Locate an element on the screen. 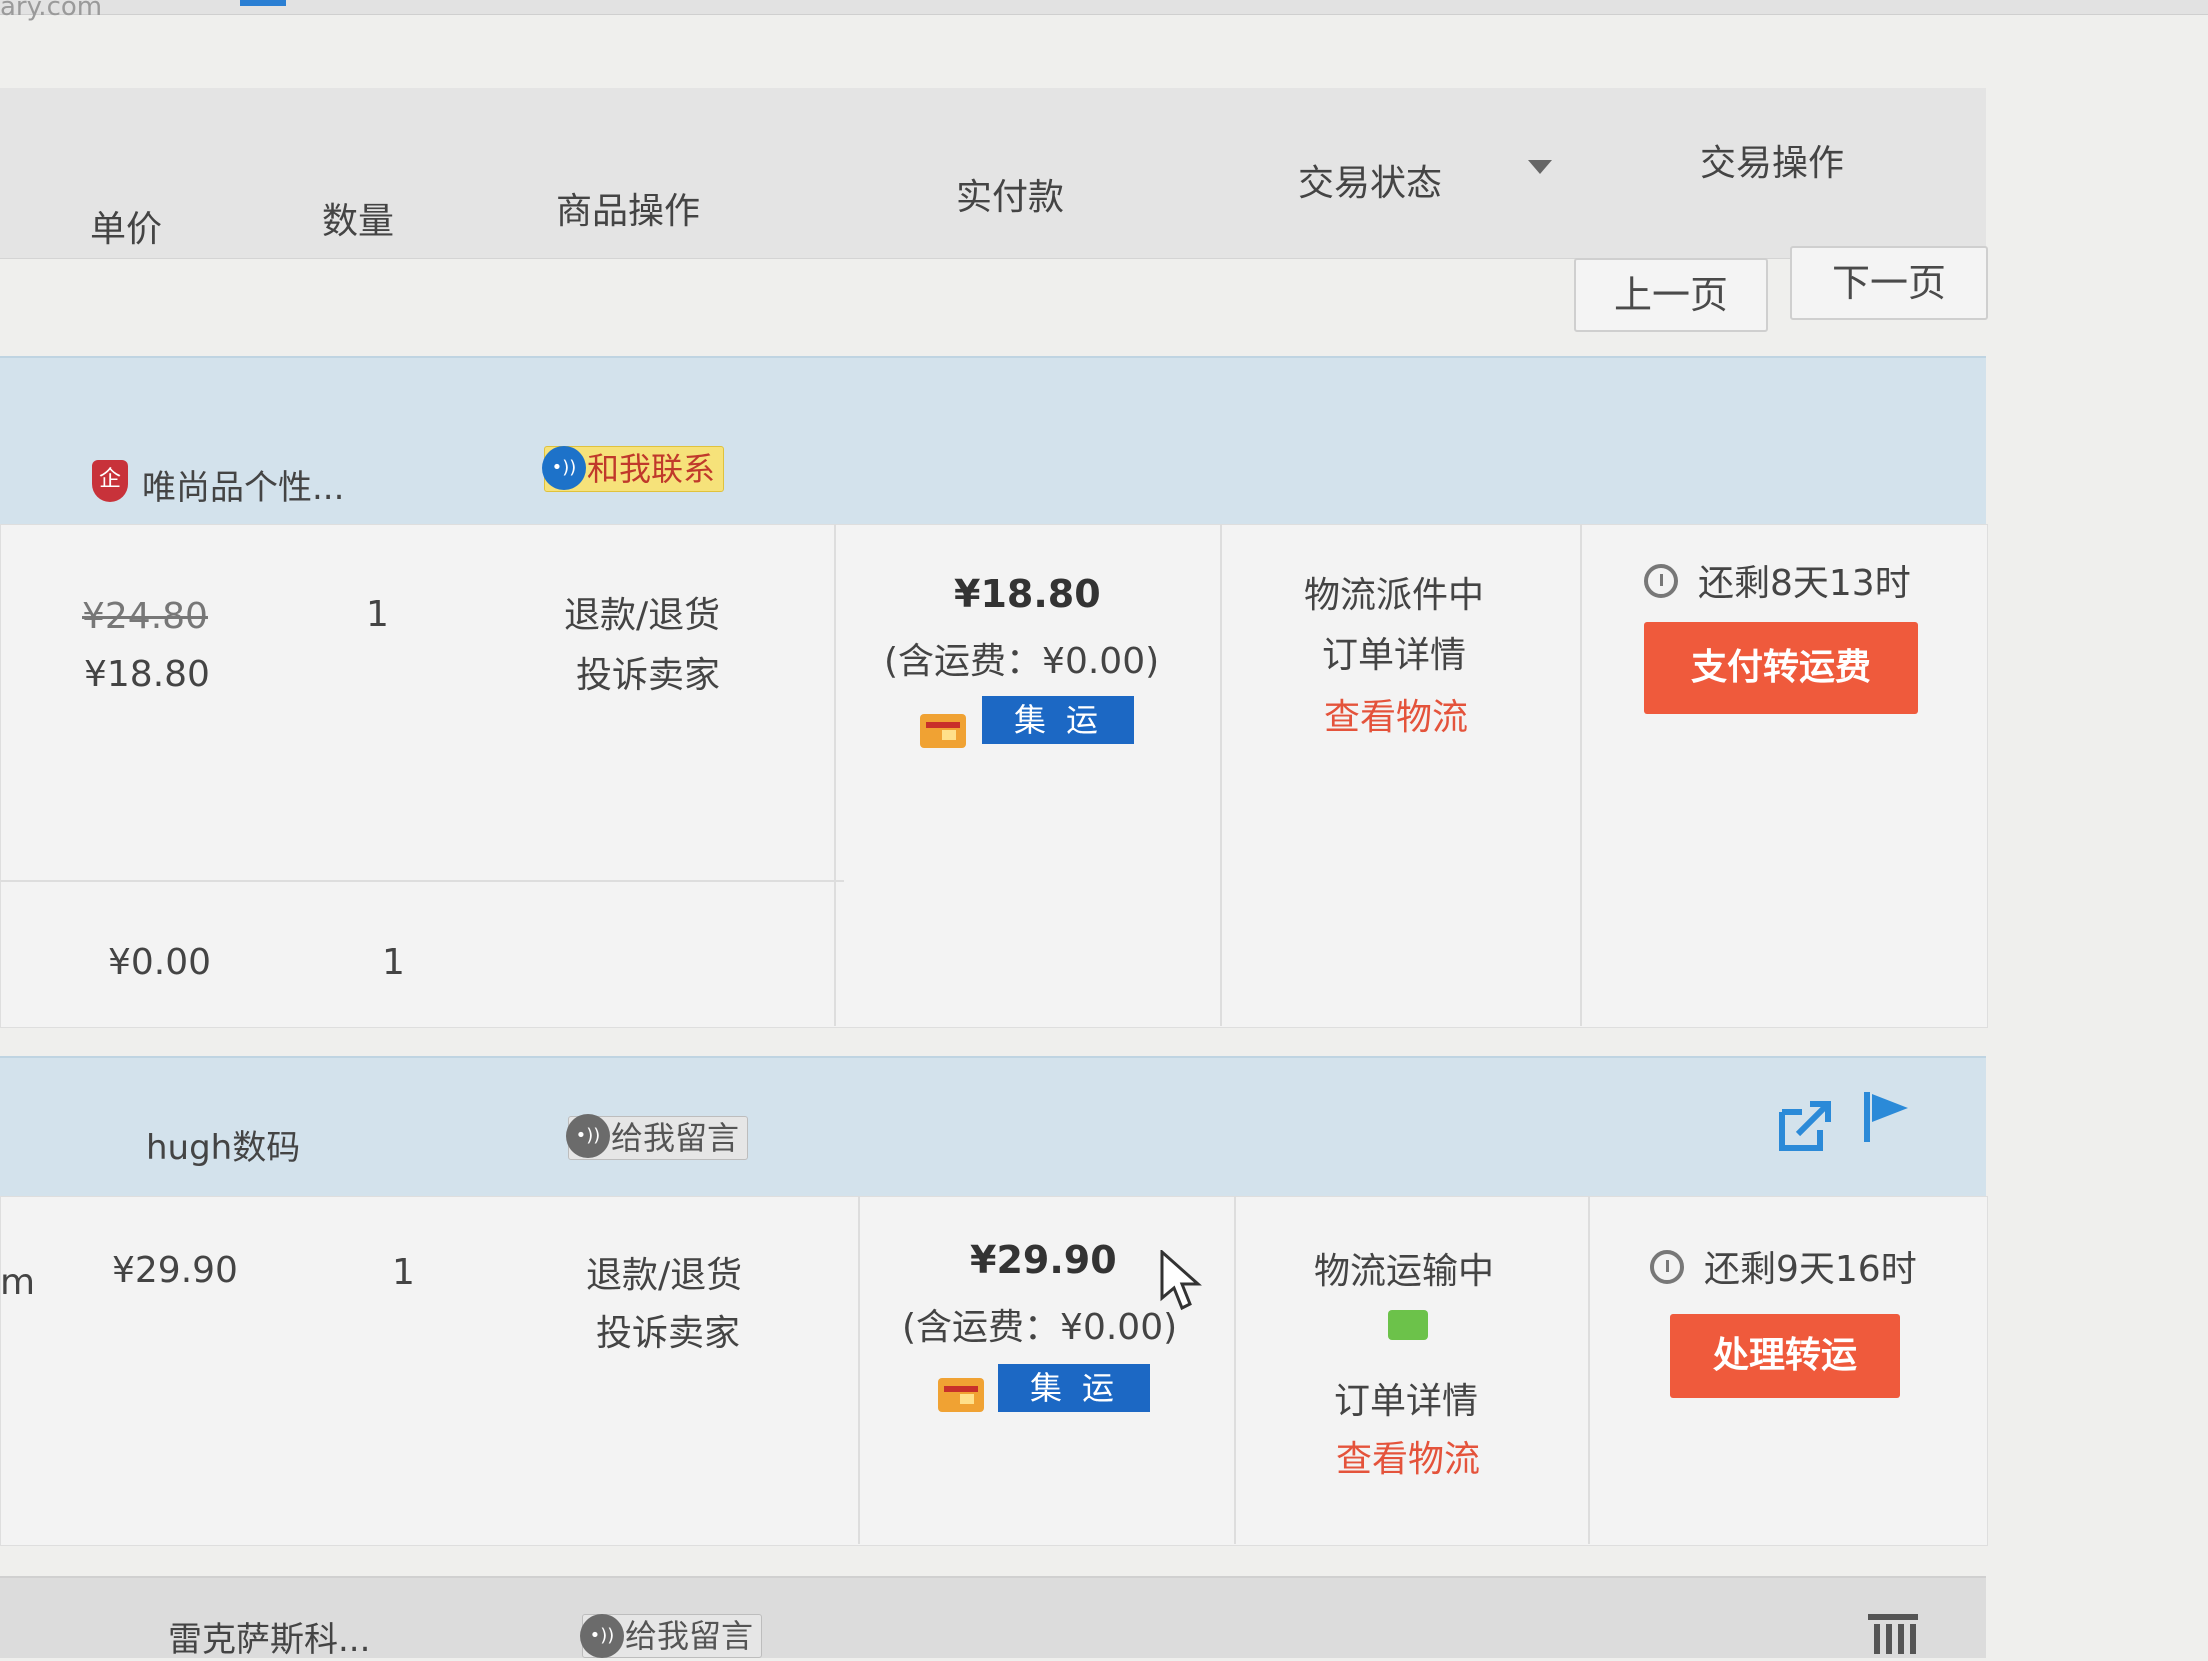 The height and width of the screenshot is (1661, 2208). amount-paid: ¥18.80 is located at coordinates (1027, 594).